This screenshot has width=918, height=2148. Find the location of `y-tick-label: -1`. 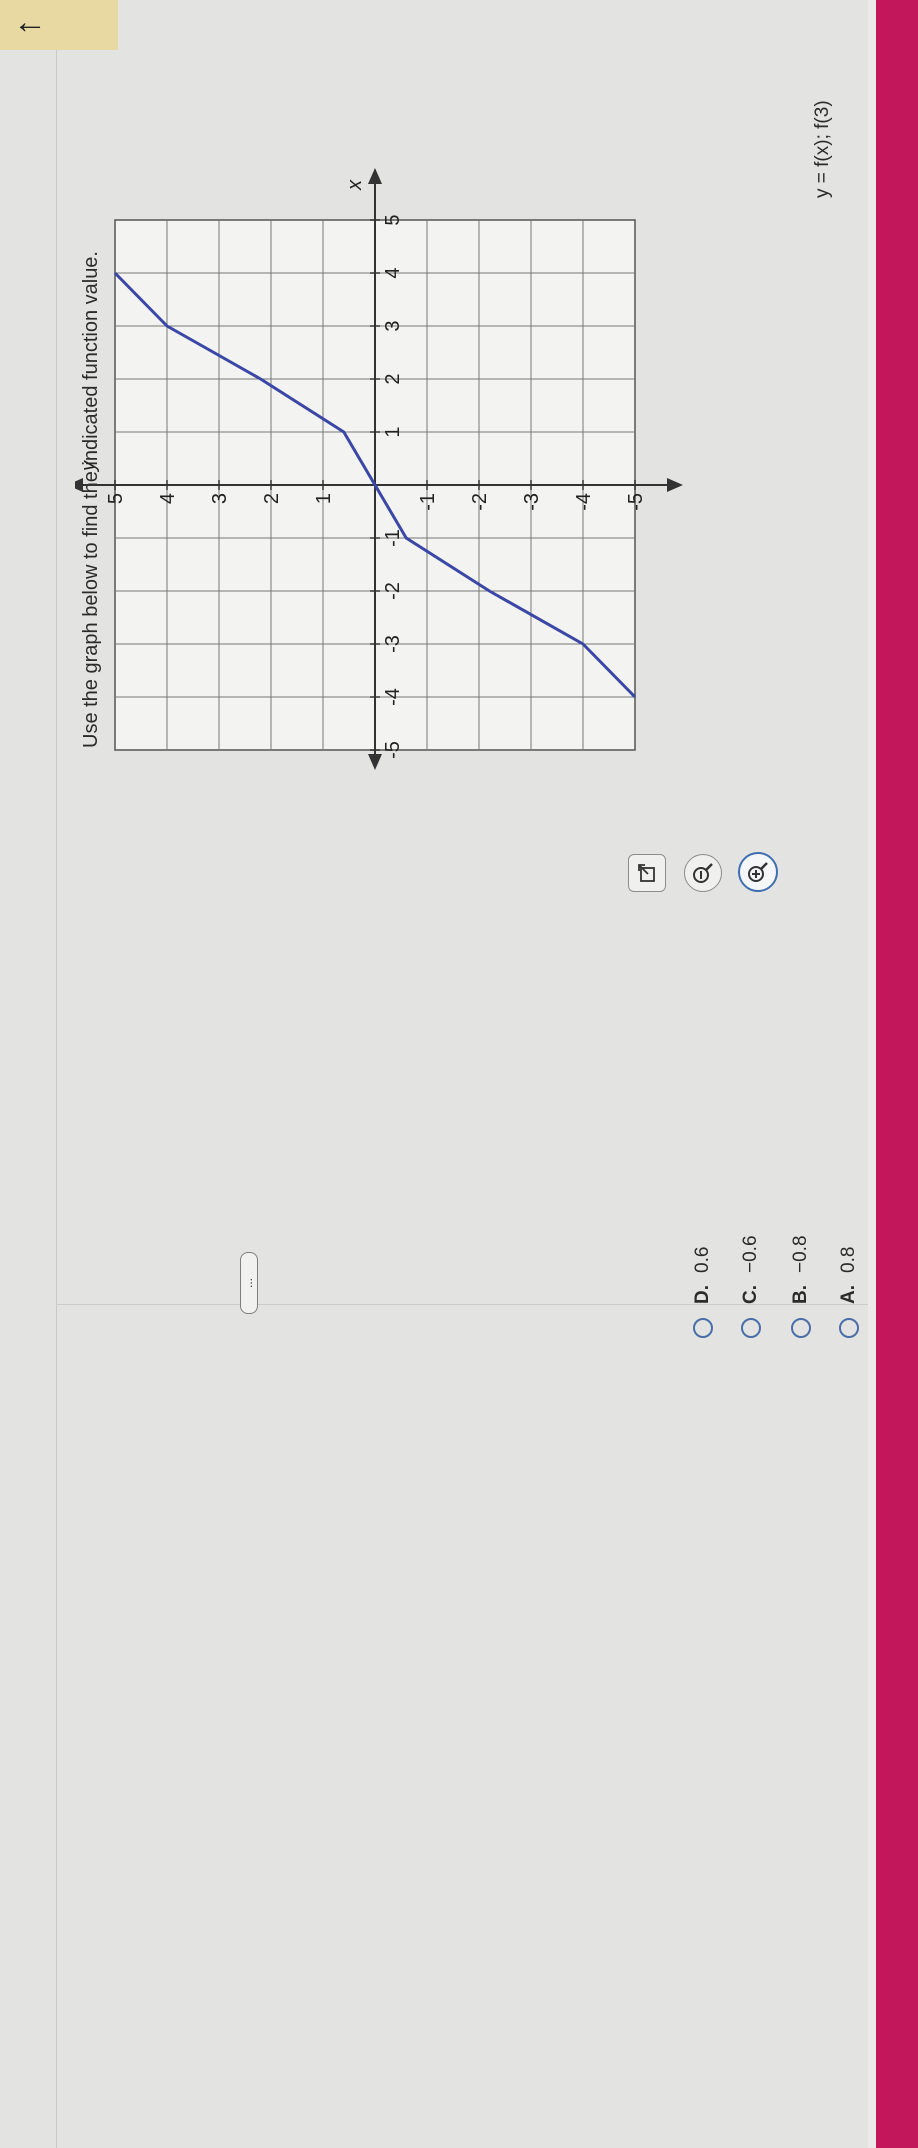

y-tick-label: -1 is located at coordinates (428, 502).